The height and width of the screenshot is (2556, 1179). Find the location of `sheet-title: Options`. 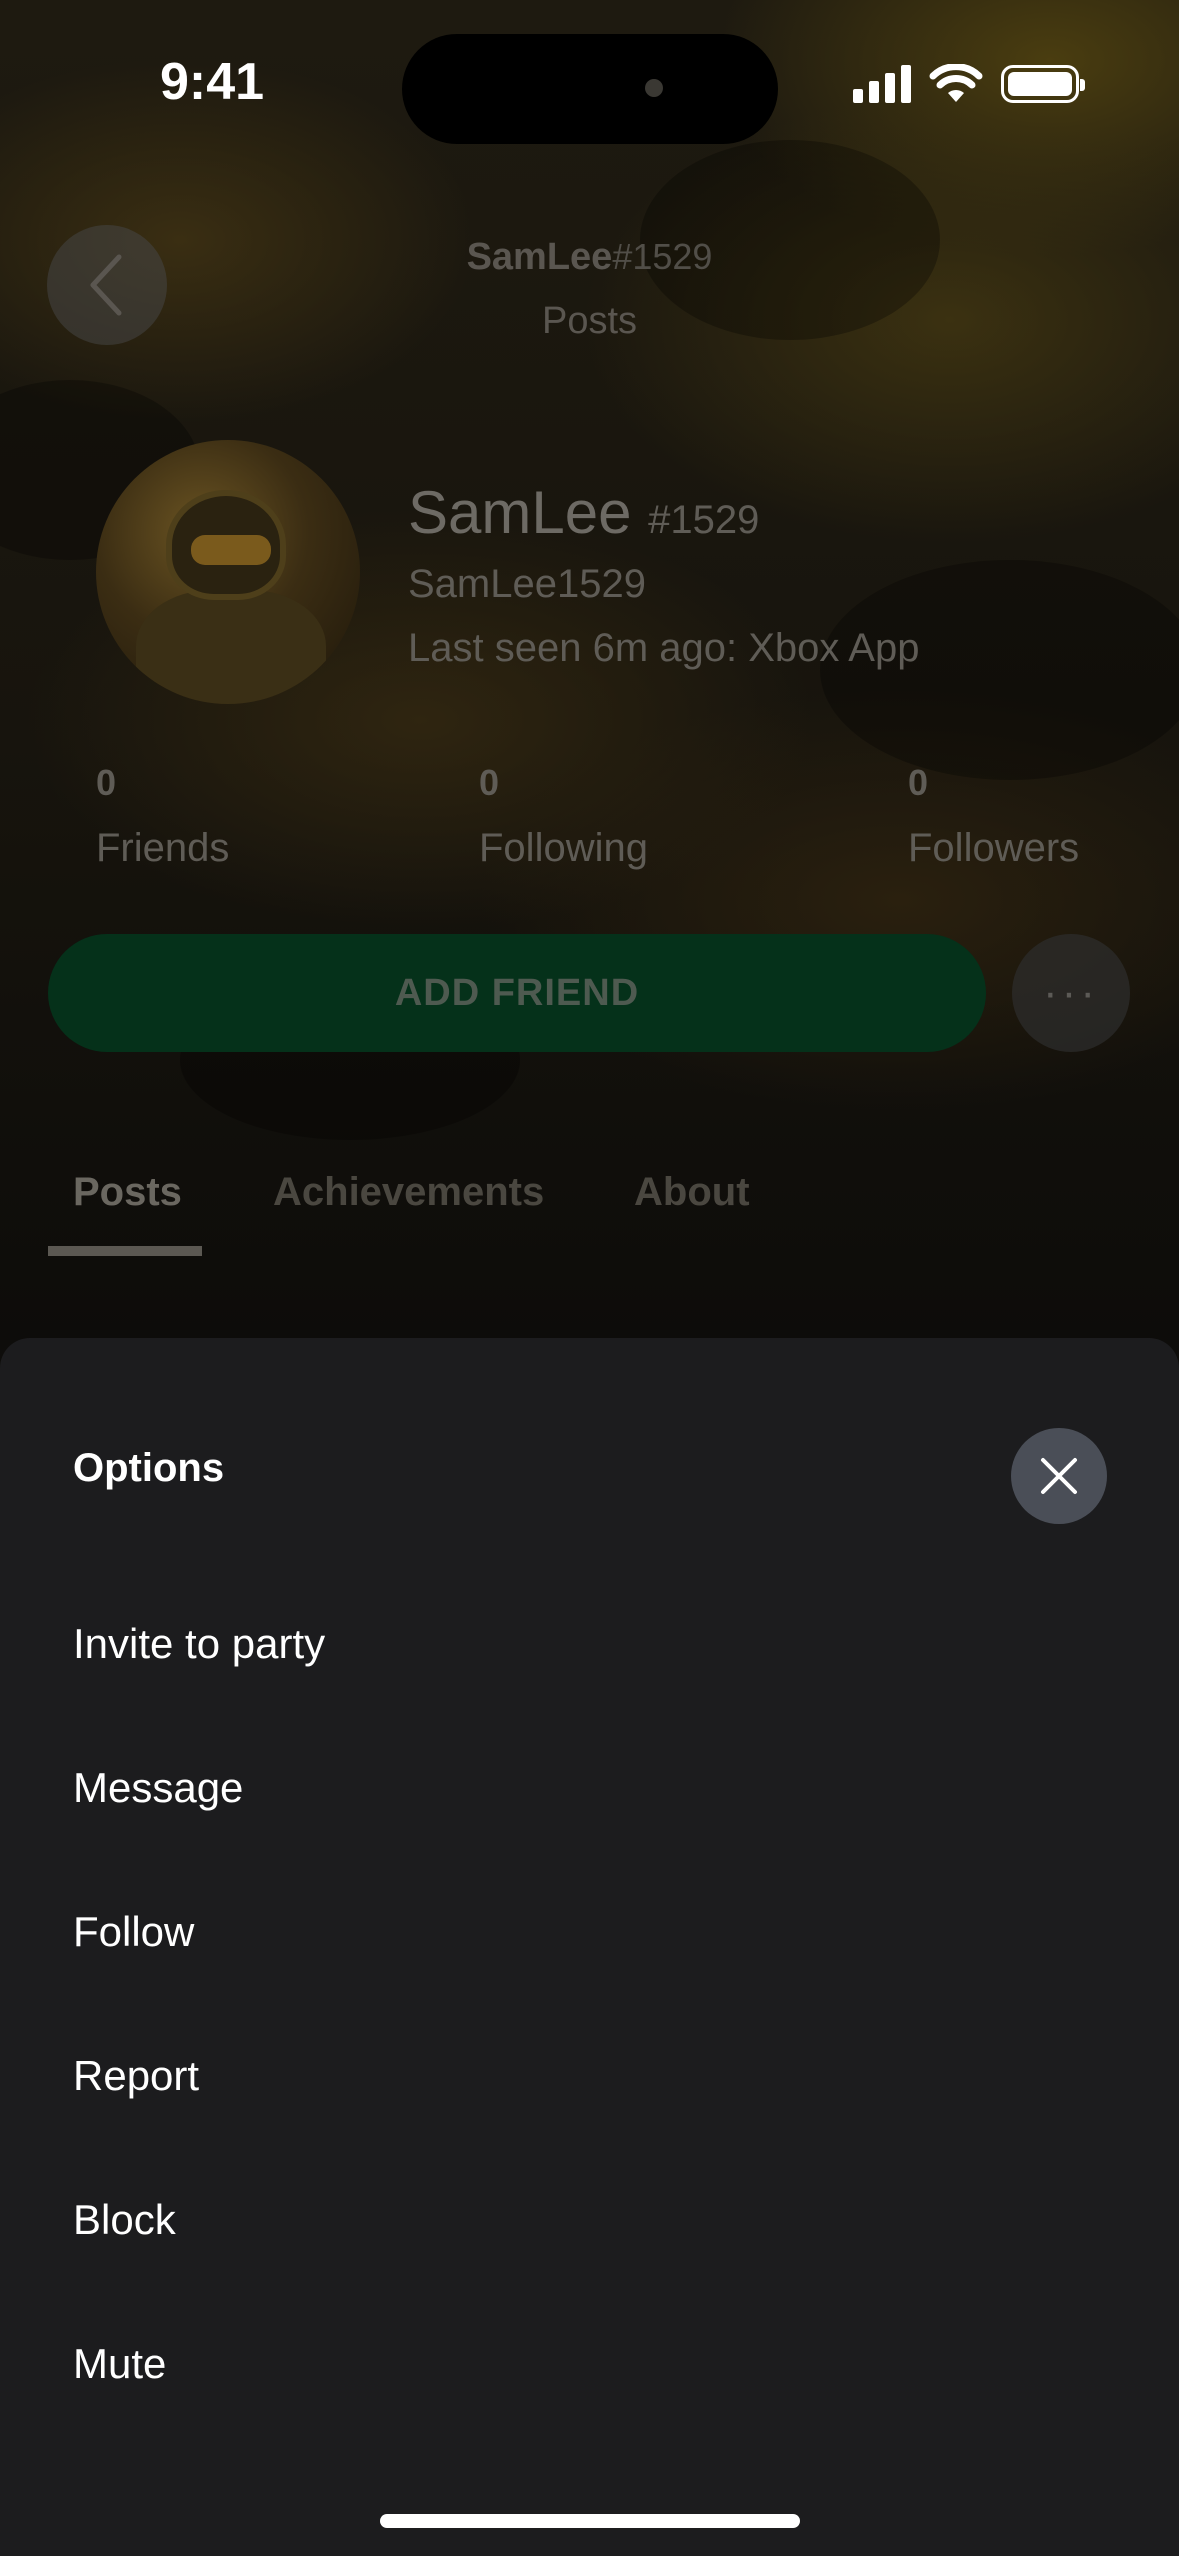

sheet-title: Options is located at coordinates (149, 1468).